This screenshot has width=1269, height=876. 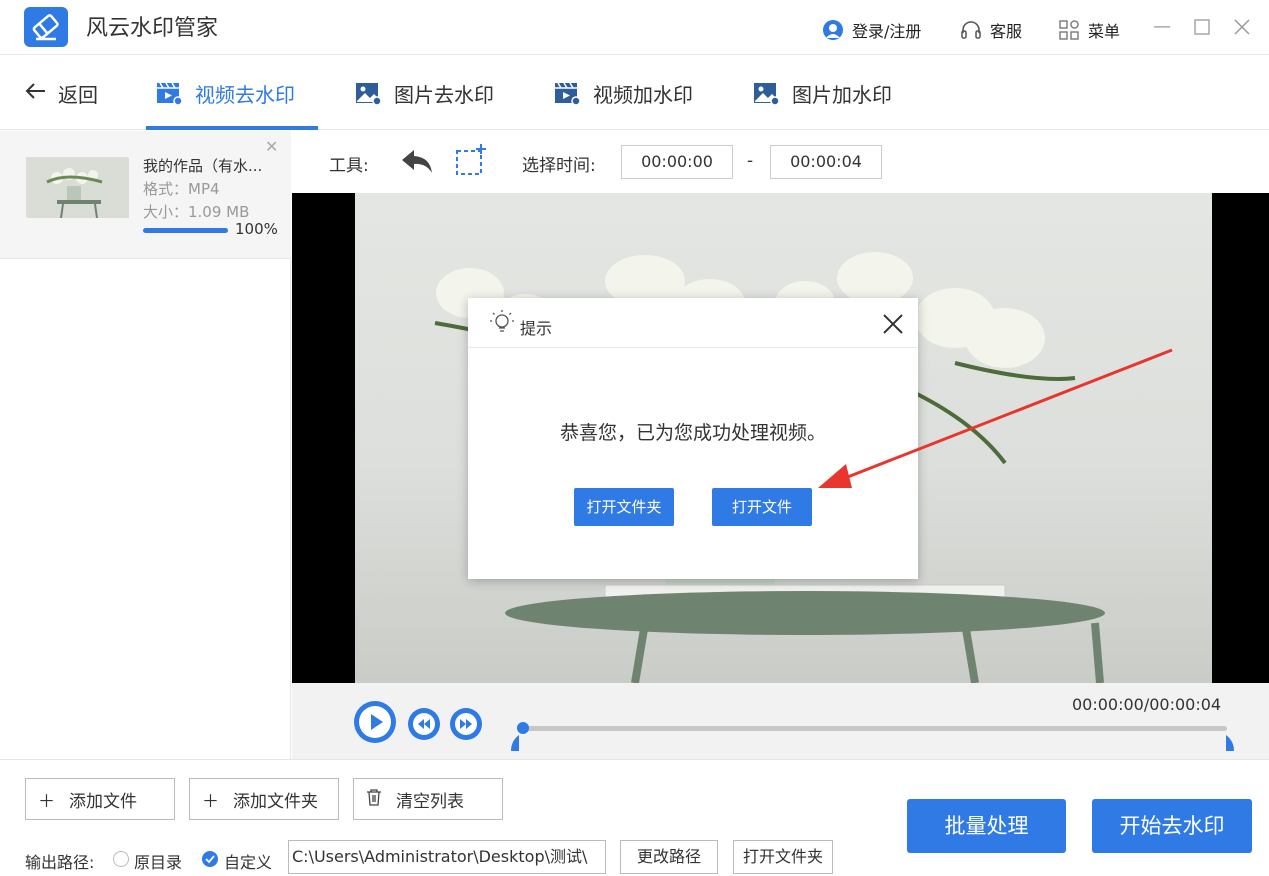 I want to click on tab-video-add-watermark: 视频加水印, so click(x=623, y=93).